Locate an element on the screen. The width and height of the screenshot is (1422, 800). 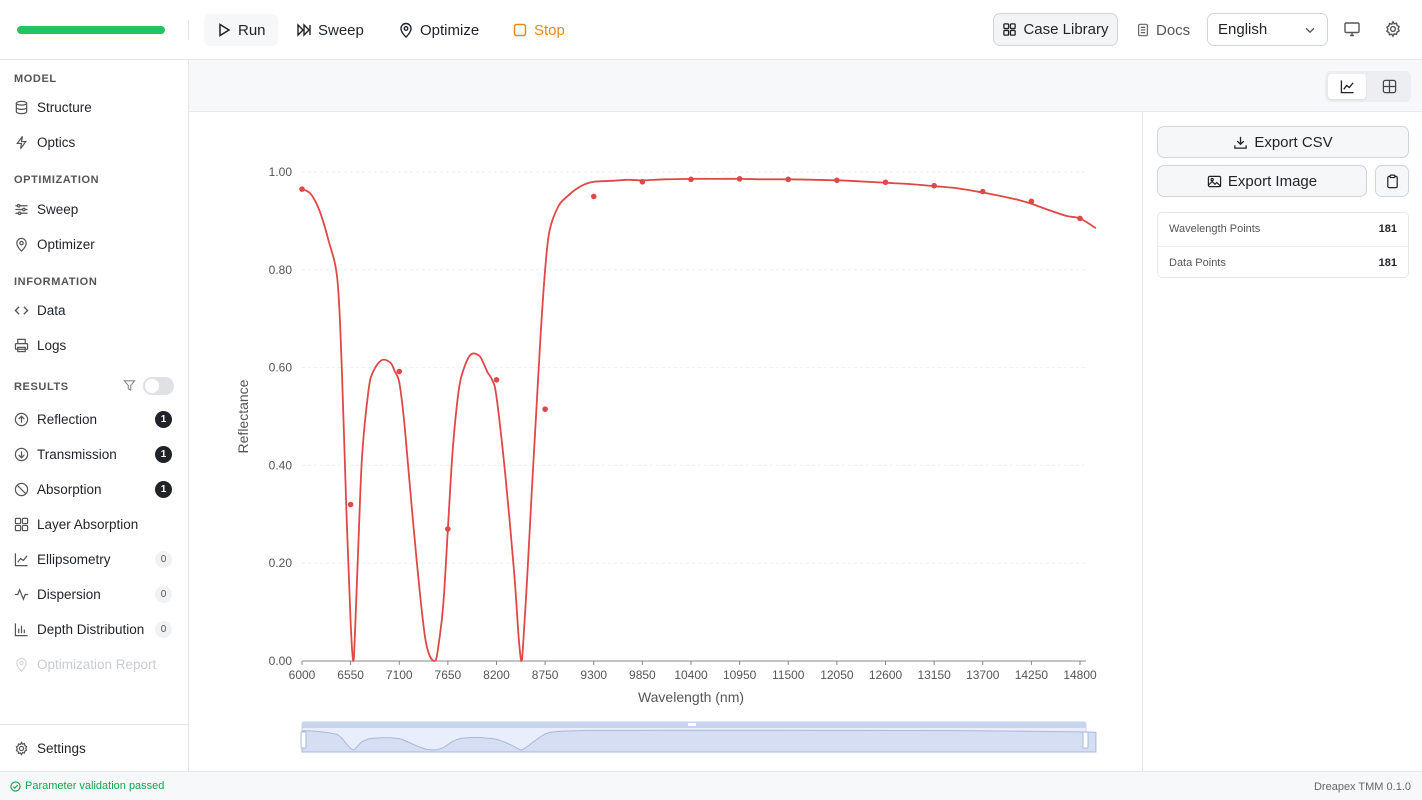
count-badge: 1 is located at coordinates (163, 489).